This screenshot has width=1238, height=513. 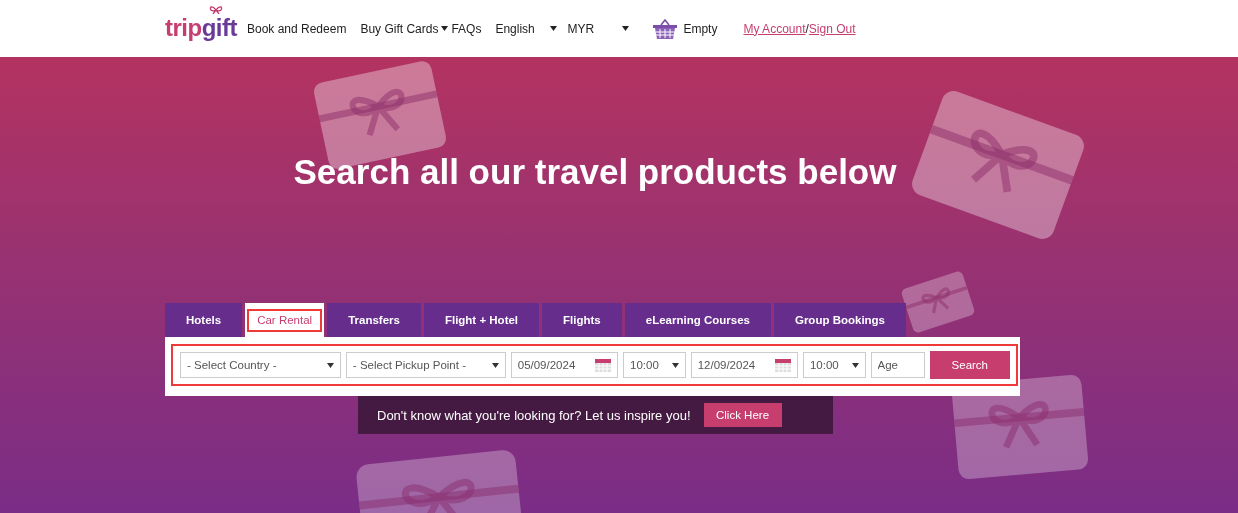 I want to click on search-button: Search, so click(x=969, y=365).